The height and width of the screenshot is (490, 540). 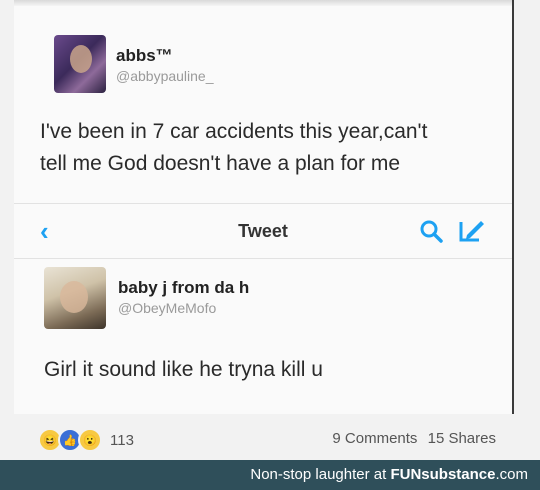 I want to click on reactions-summary: 😆 👍 😮 113, so click(x=86, y=440).